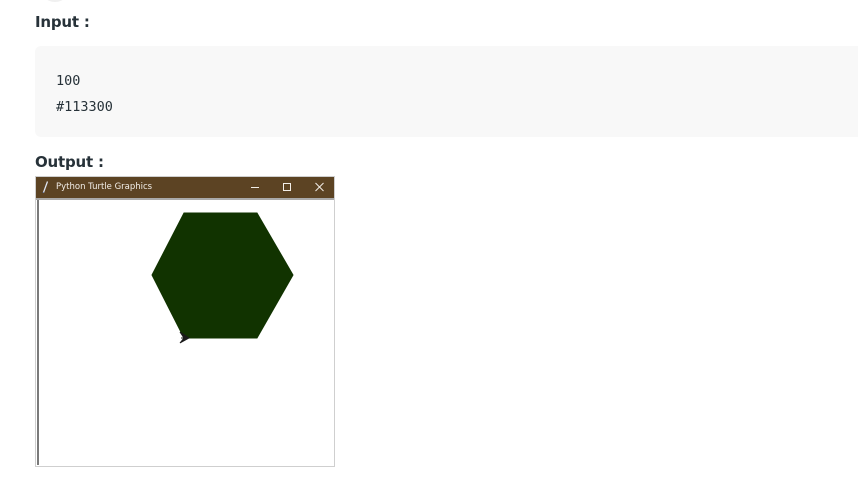 This screenshot has width=858, height=487. Describe the element at coordinates (45, 187) in the screenshot. I see `feather-icon` at that location.